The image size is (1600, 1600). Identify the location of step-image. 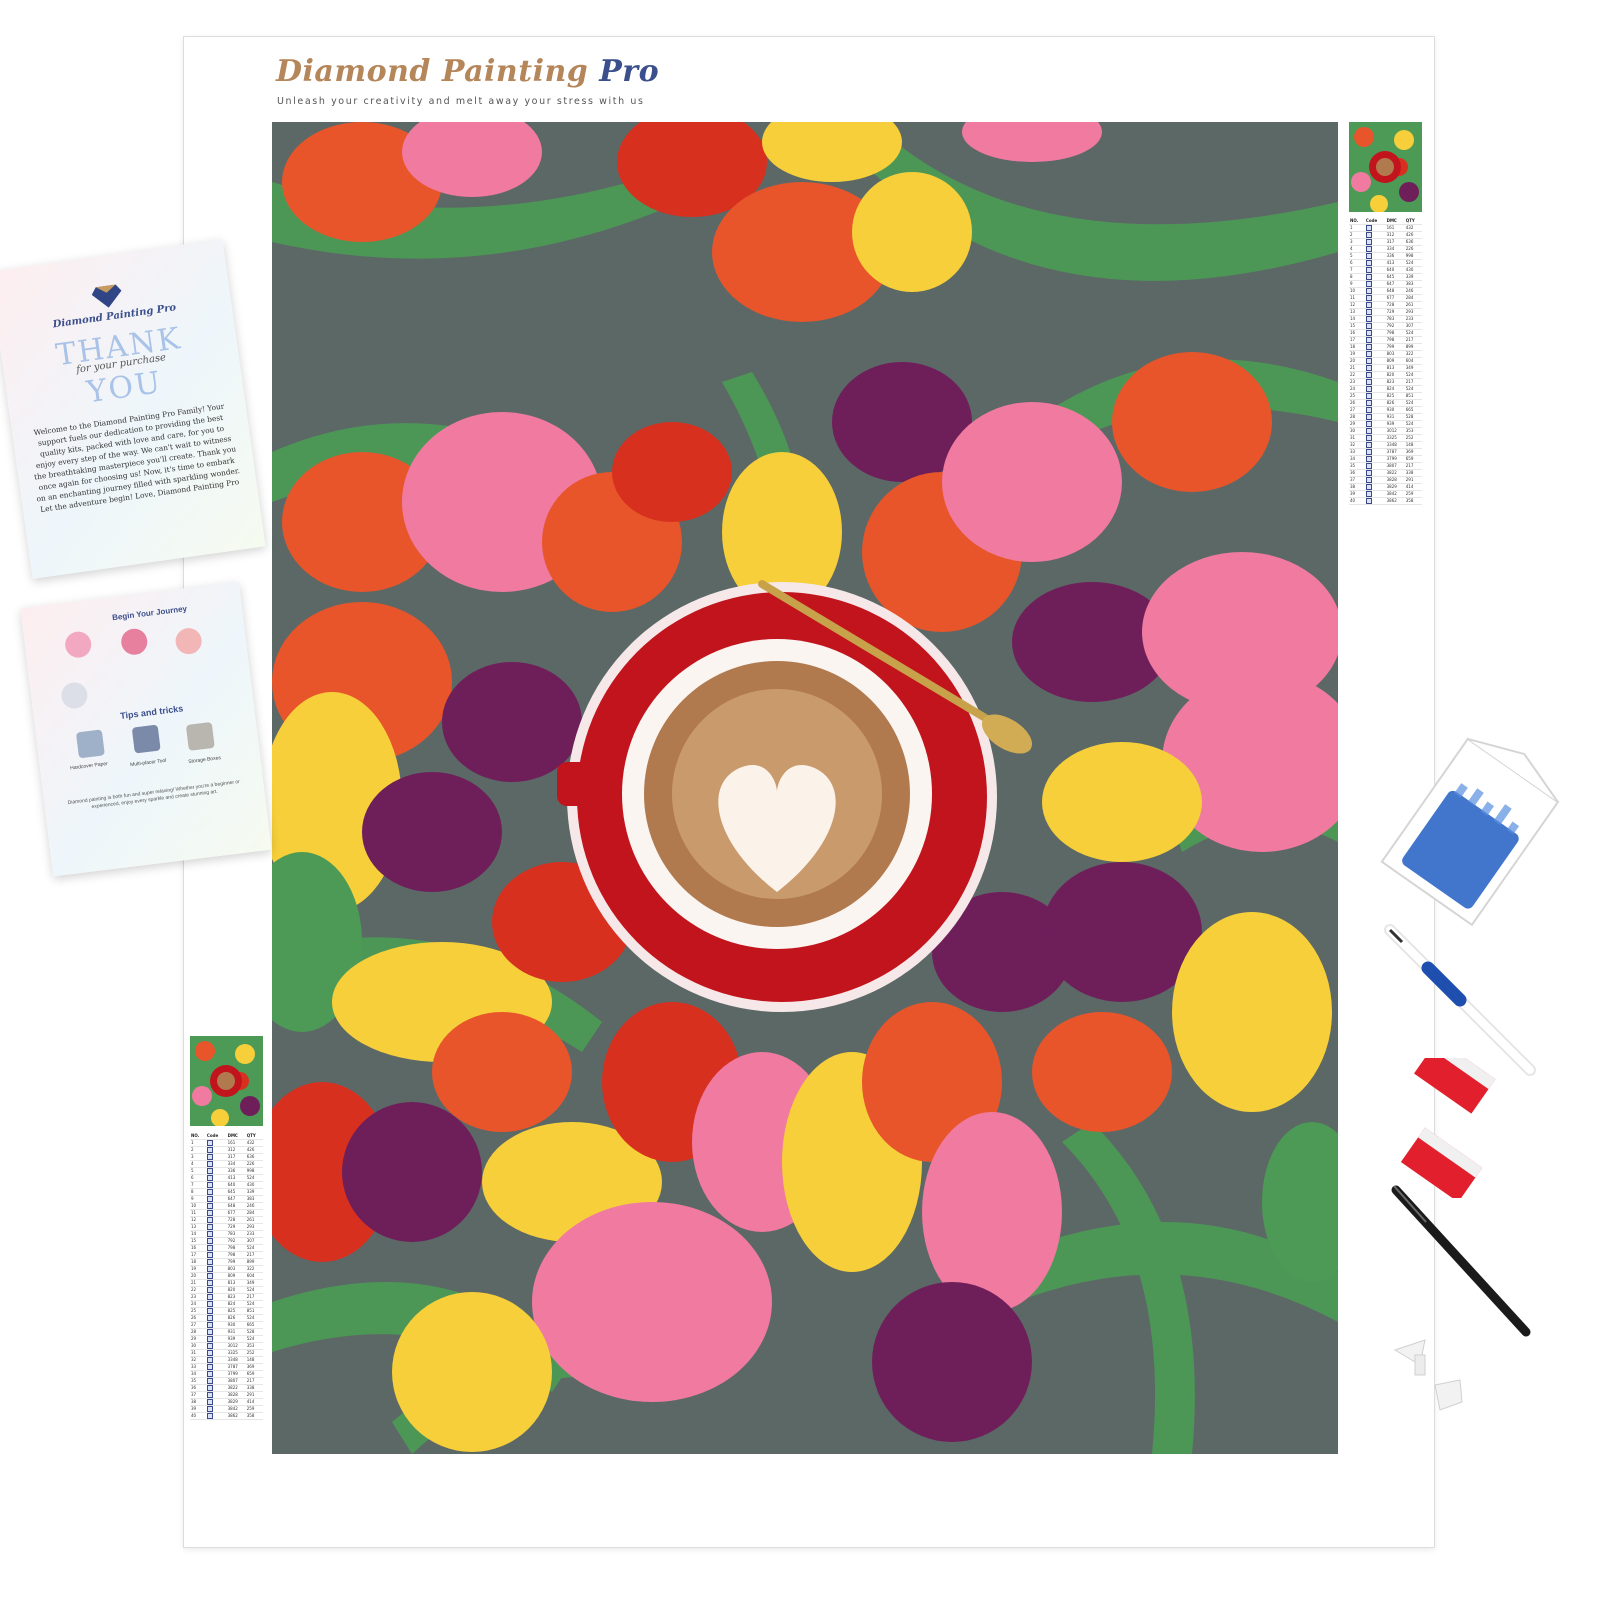
(189, 641).